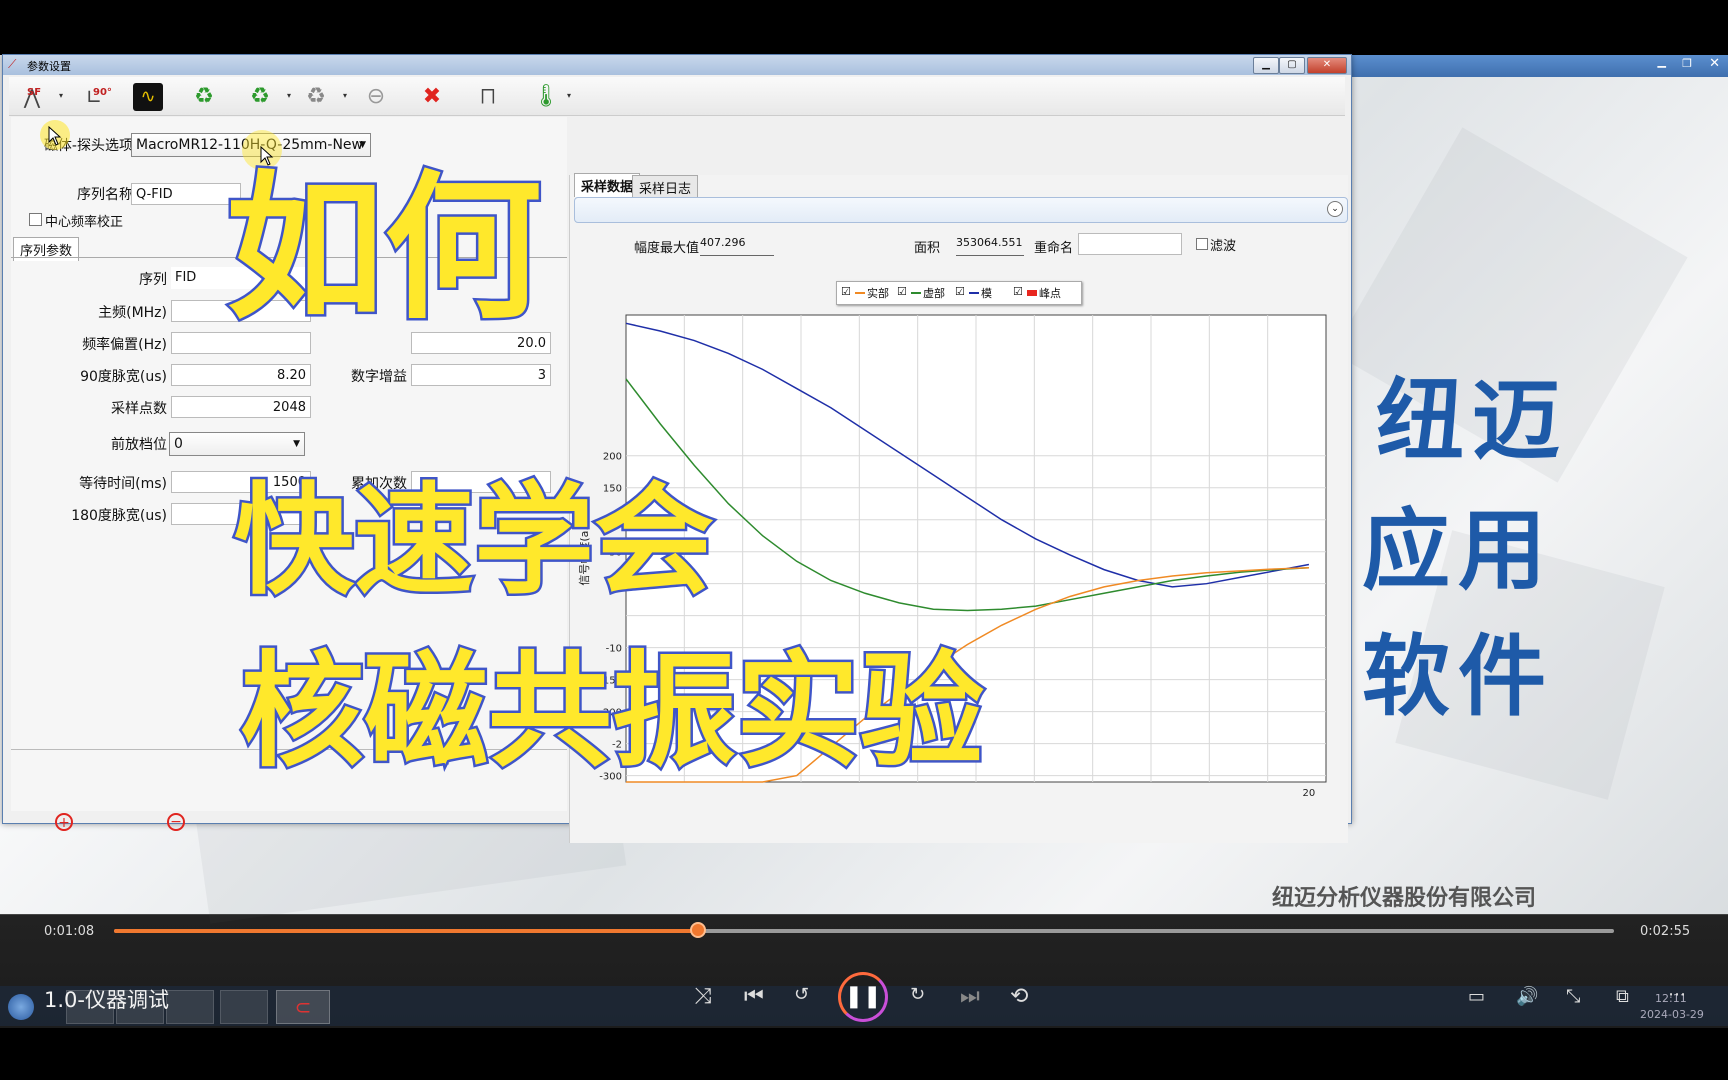 Image resolution: width=1728 pixels, height=1080 pixels. What do you see at coordinates (1050, 293) in the screenshot?
I see `legend-label: 峰点` at bounding box center [1050, 293].